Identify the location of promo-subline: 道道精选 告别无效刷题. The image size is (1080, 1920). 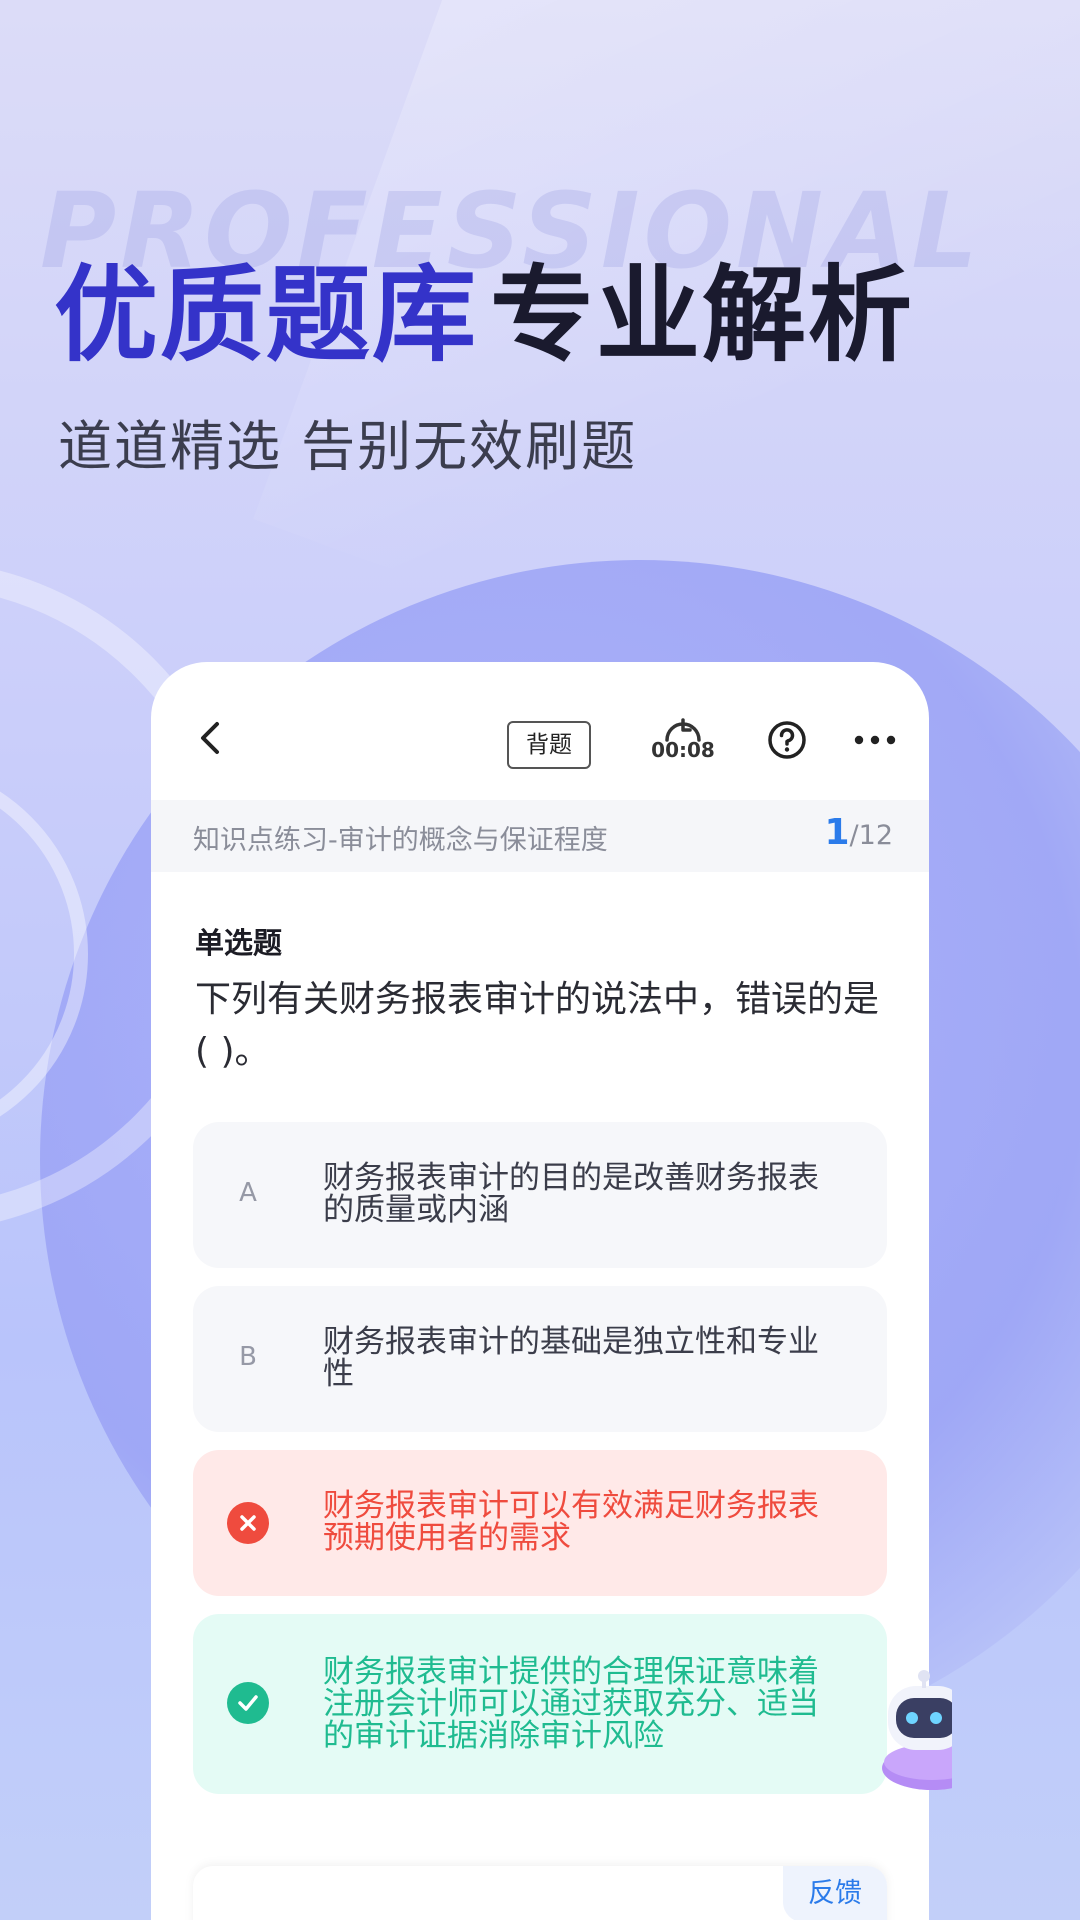
(348, 446).